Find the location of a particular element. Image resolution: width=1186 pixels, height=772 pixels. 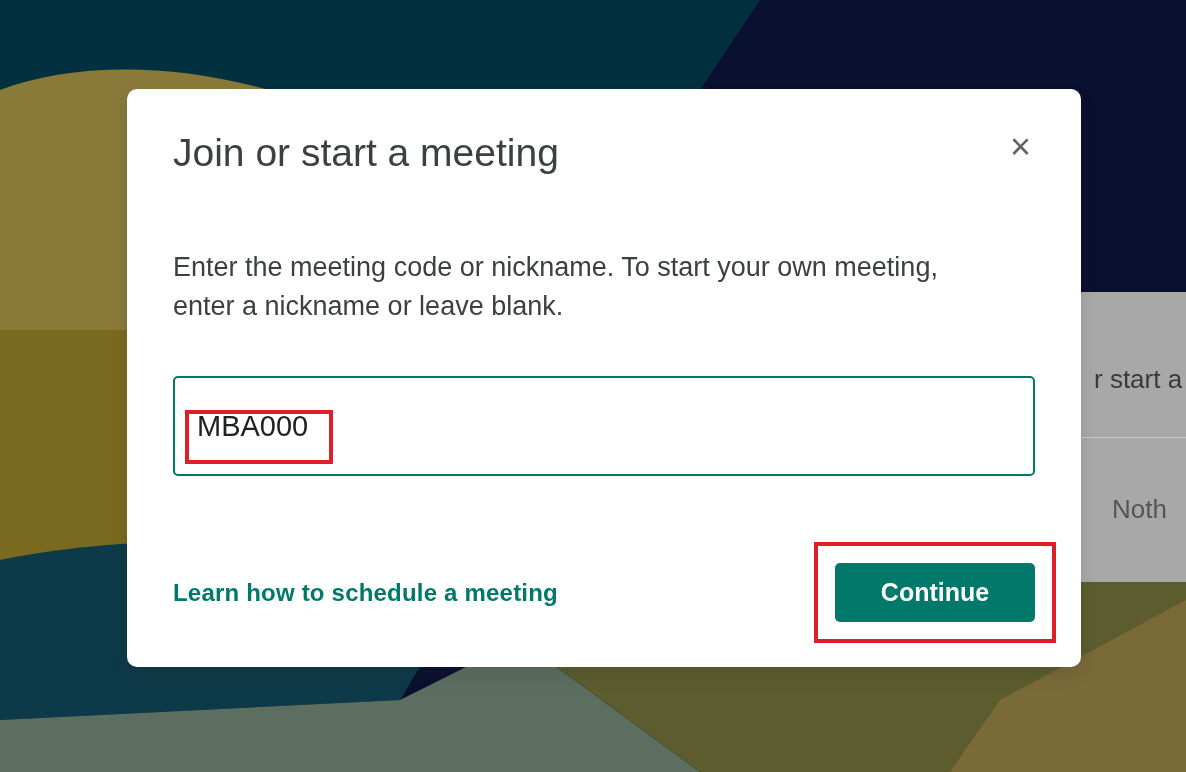

meeting-code-field: MBA000 is located at coordinates (604, 426).